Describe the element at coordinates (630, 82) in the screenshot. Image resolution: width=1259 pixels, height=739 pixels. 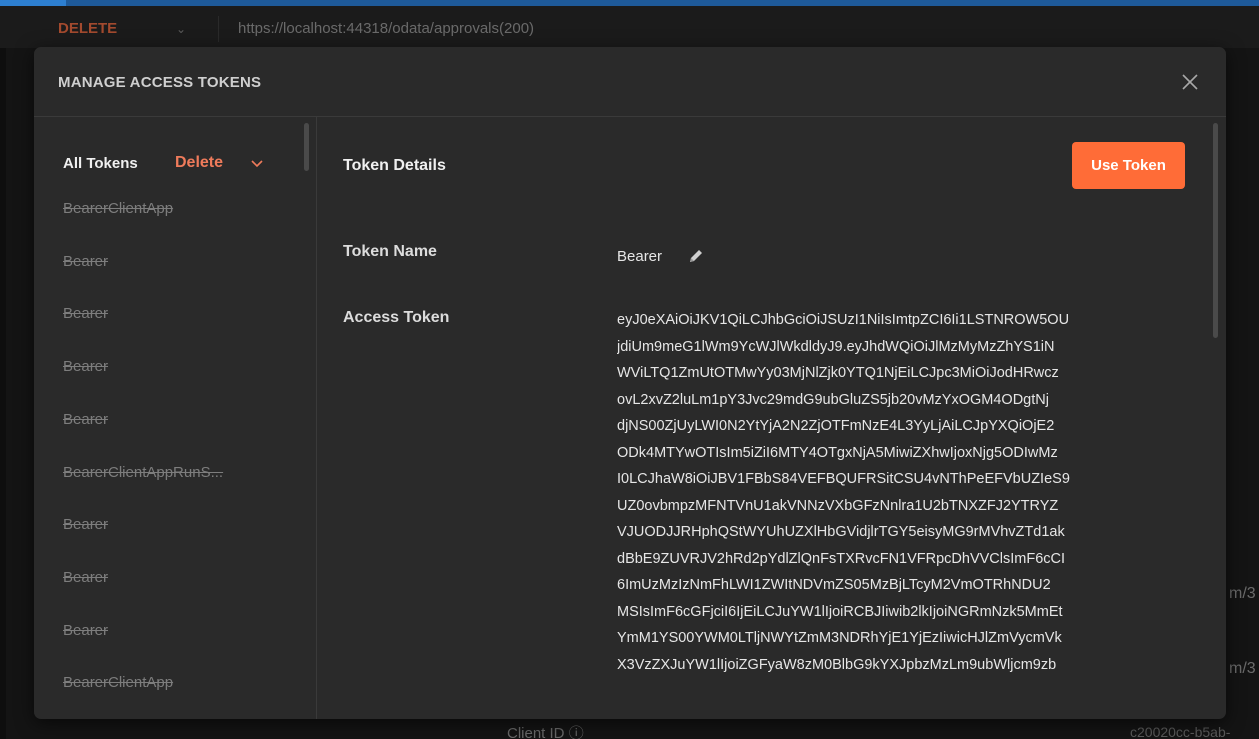
I see `modal-header: MANAGE ACCESS TOKENS` at that location.